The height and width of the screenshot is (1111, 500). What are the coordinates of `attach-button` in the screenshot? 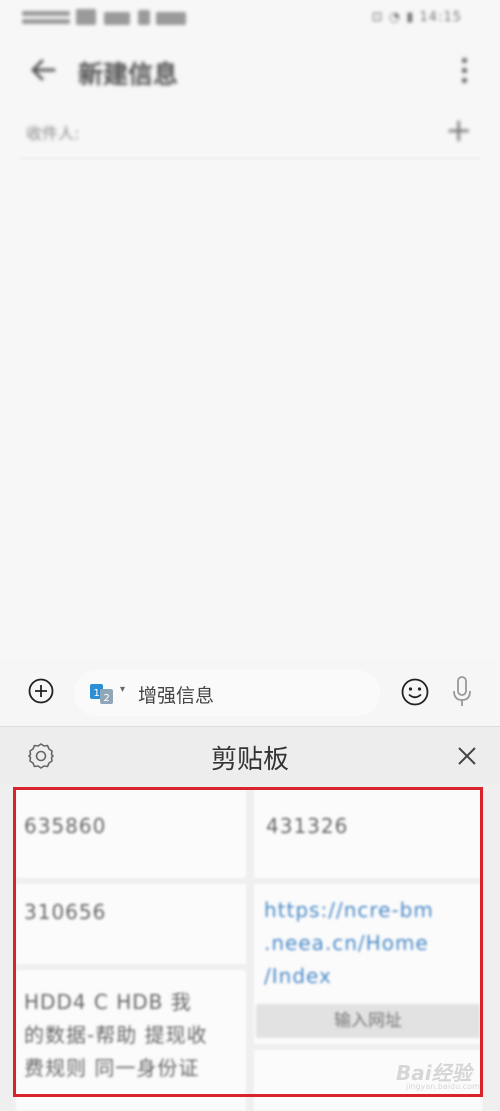 It's located at (41, 691).